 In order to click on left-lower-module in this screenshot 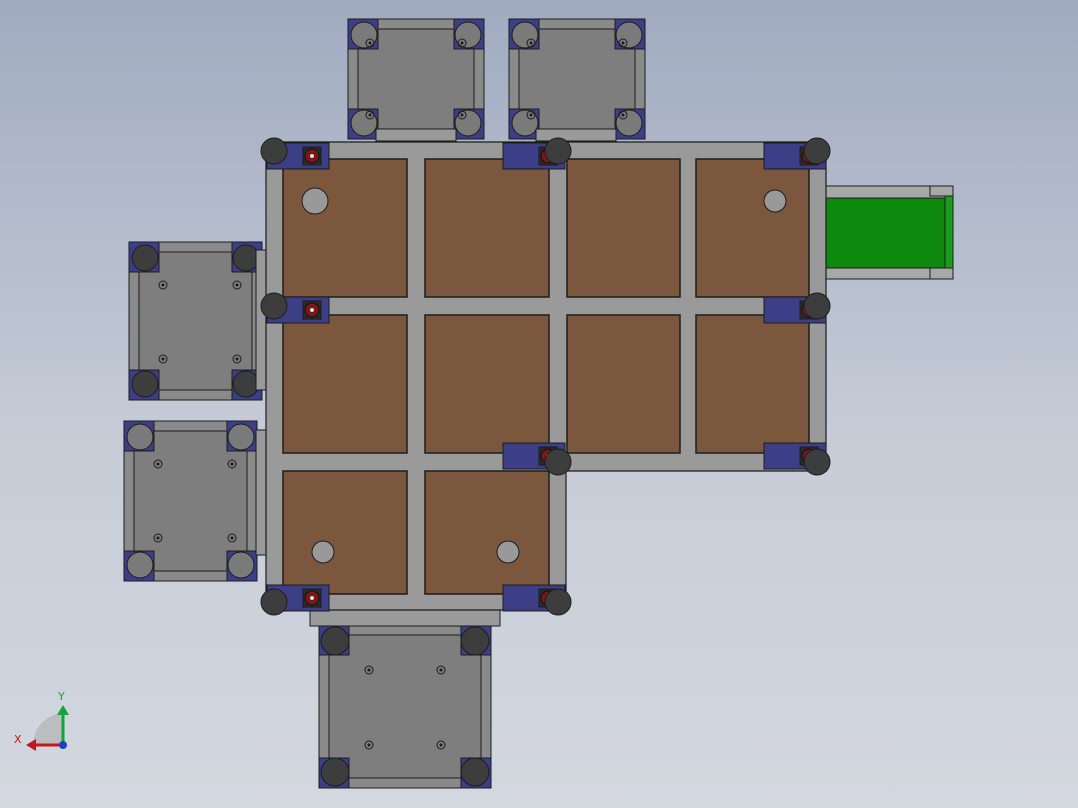, I will do `click(190, 501)`.